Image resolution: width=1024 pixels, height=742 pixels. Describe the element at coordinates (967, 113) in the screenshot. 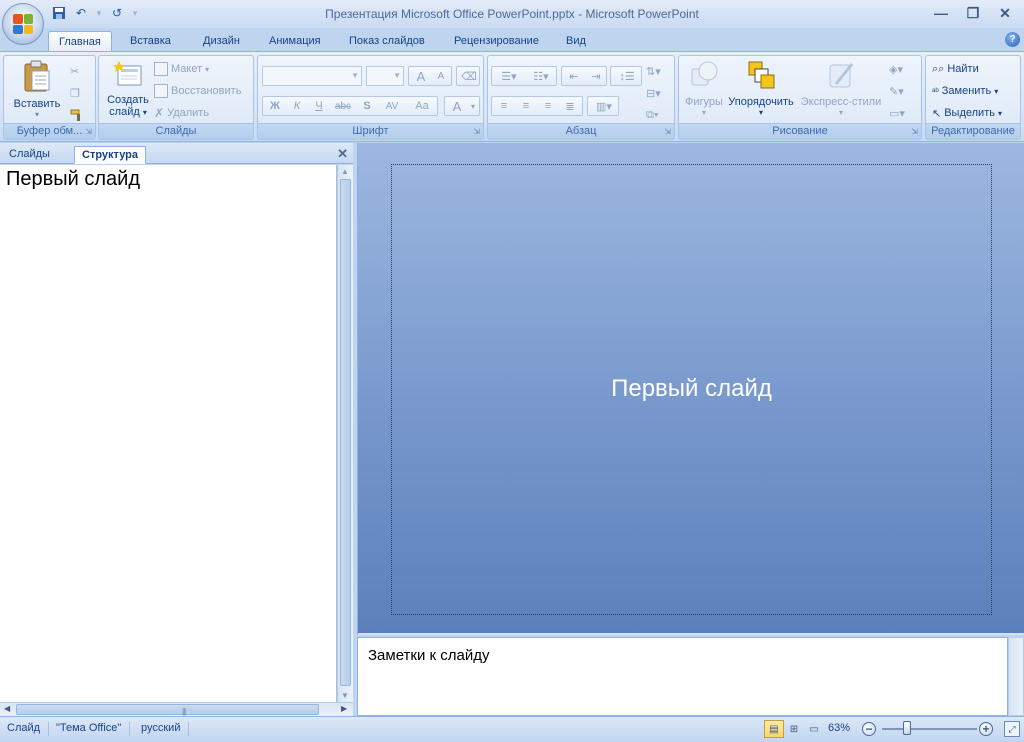

I see `select-button: ↖ Выделить ▾` at that location.